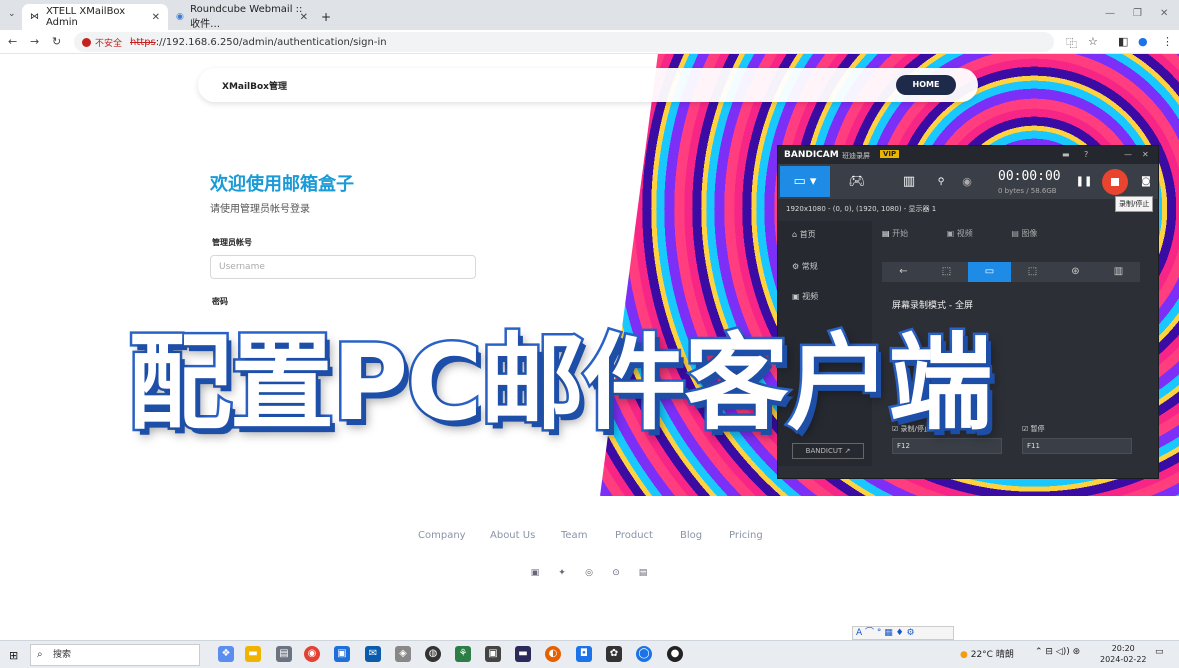 This screenshot has height=668, width=1179. I want to click on capture-mode-bar: ← ⬚ ▭ ⬚ ⊛ ▥, so click(1011, 272).